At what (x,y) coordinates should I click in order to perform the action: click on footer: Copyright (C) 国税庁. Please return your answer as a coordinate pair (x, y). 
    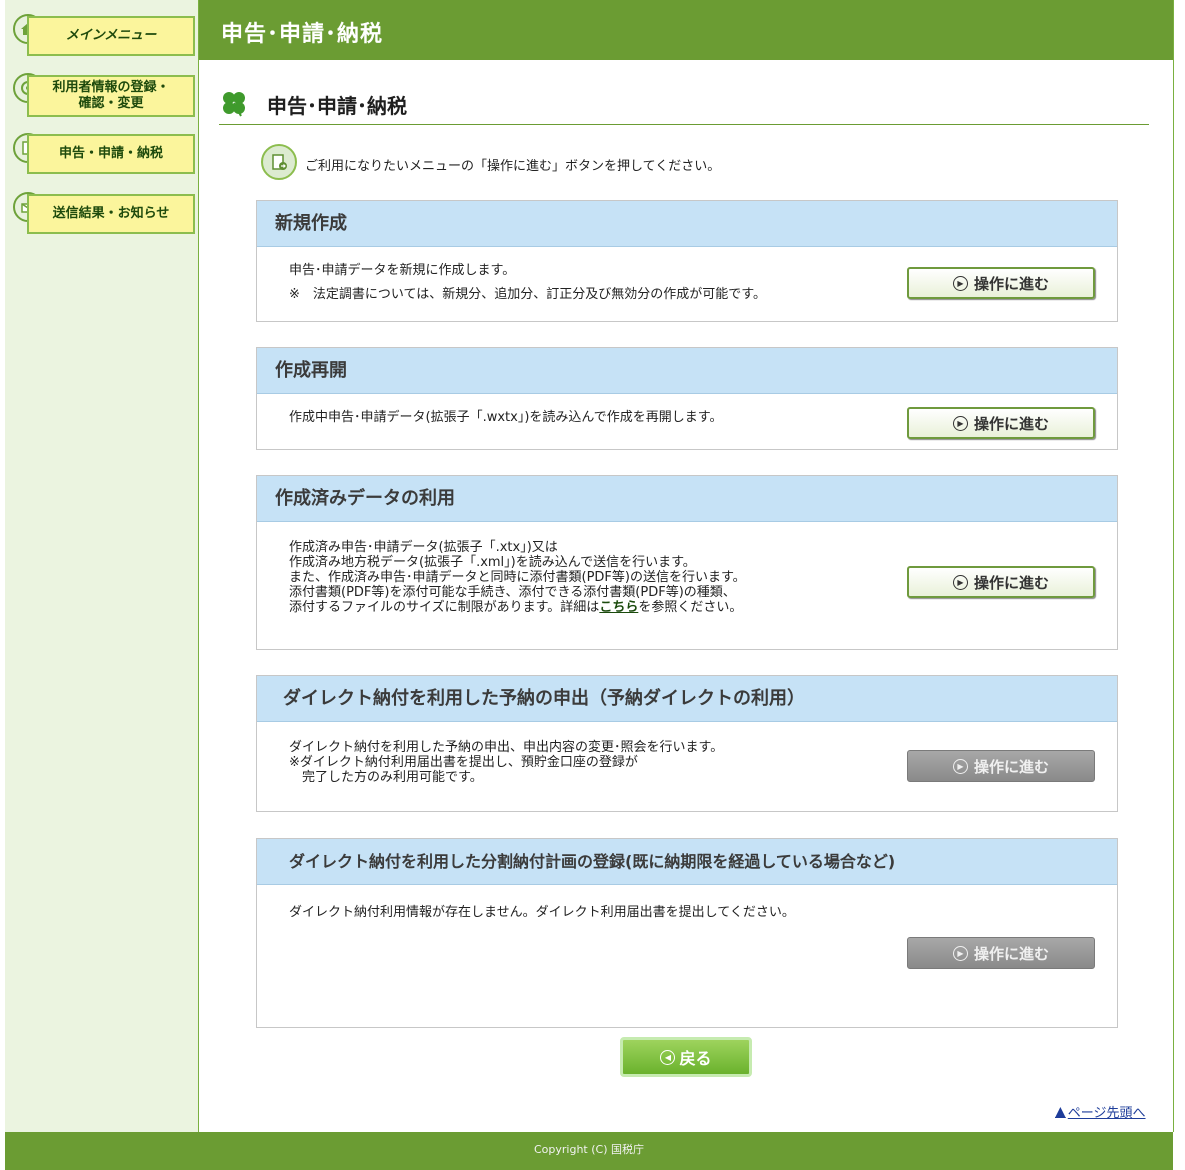
    Looking at the image, I should click on (589, 1151).